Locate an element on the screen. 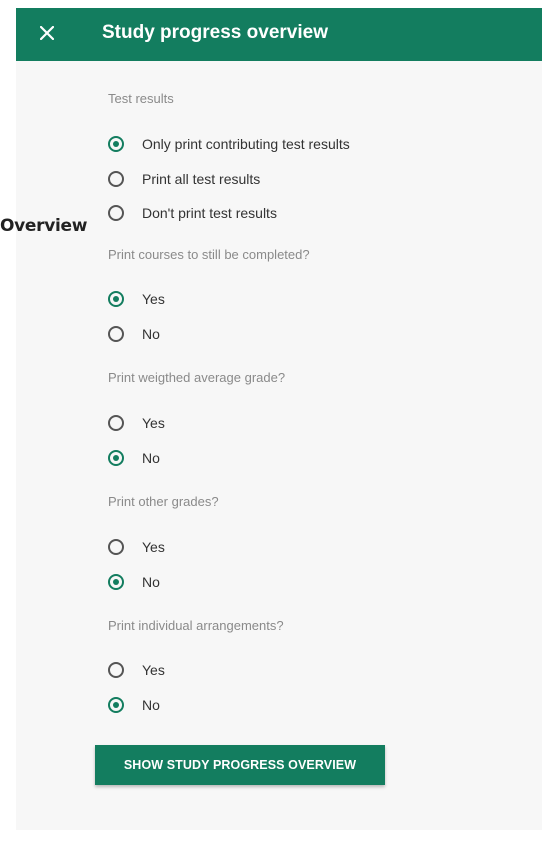 Image resolution: width=542 pixels, height=843 pixels. radio-option-arrangements-yes: Yes is located at coordinates (136, 670).